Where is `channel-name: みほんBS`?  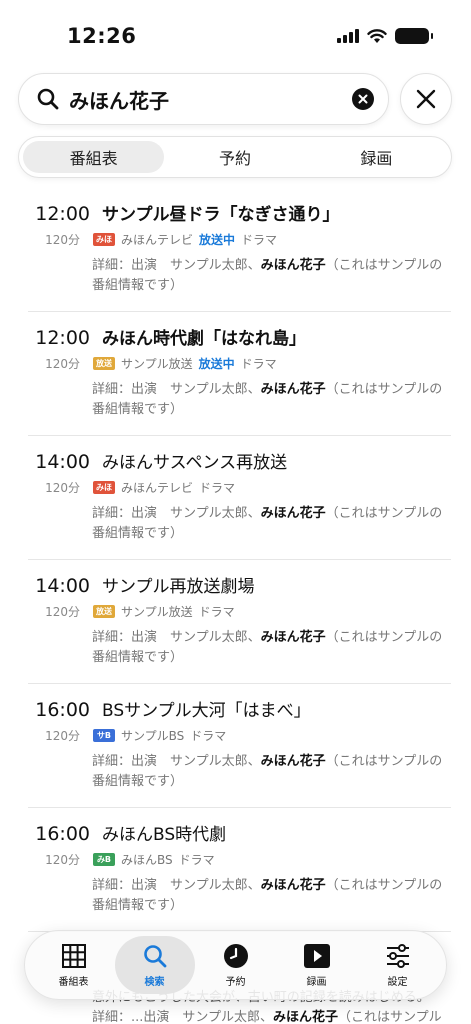
channel-name: みほんBS is located at coordinates (147, 859).